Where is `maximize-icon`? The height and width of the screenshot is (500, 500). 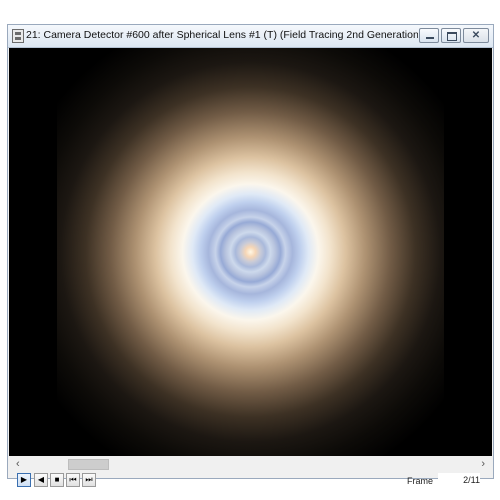
maximize-icon is located at coordinates (452, 36).